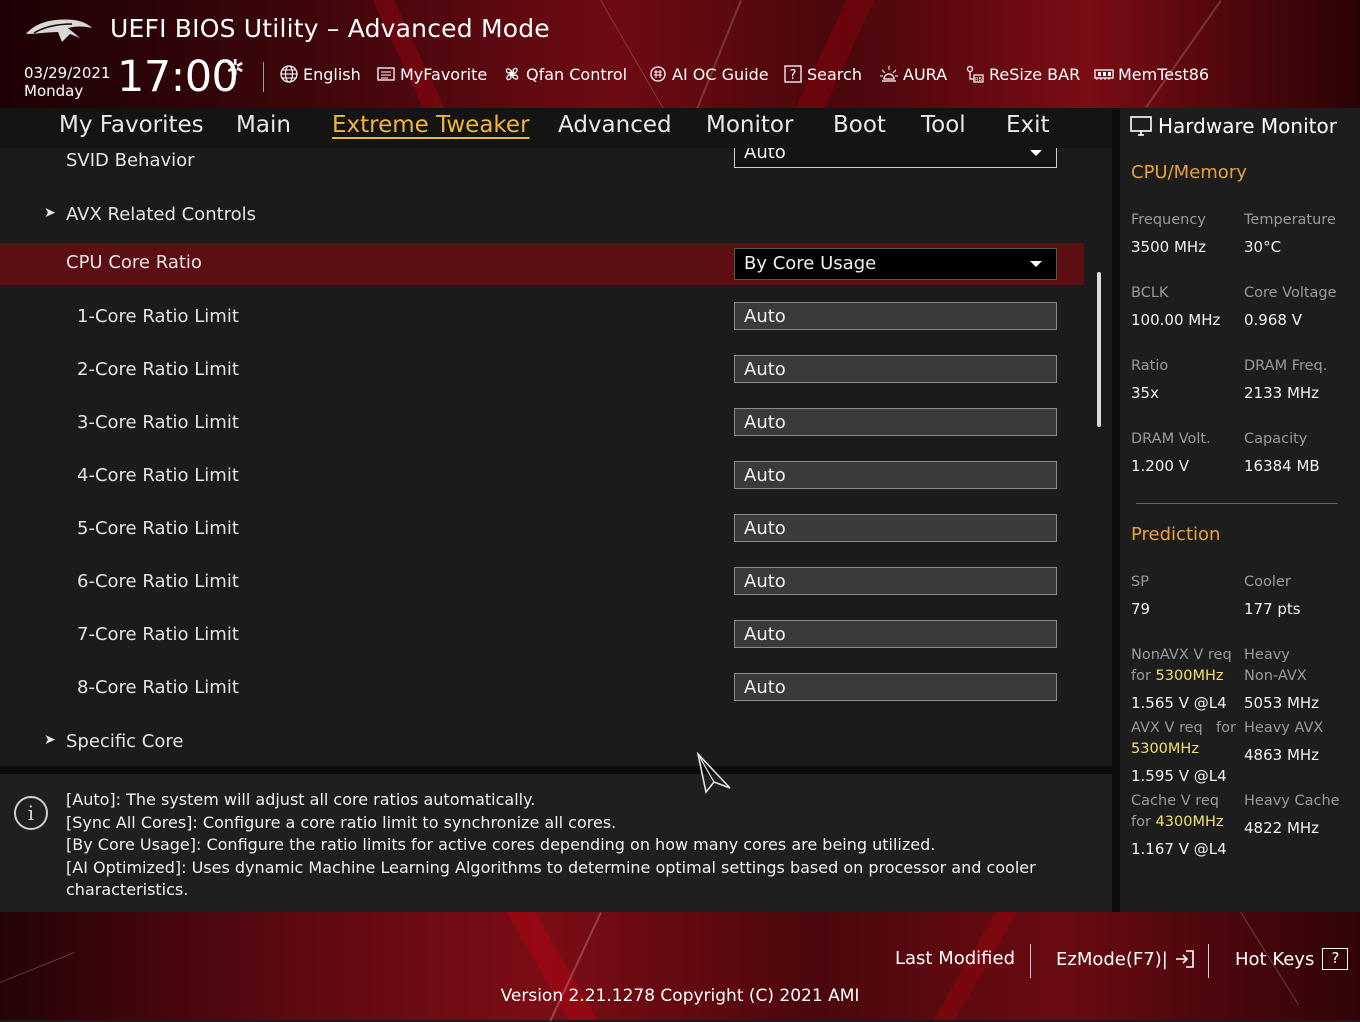 This screenshot has width=1360, height=1022. What do you see at coordinates (615, 125) in the screenshot?
I see `tab-advanced: Advanced` at bounding box center [615, 125].